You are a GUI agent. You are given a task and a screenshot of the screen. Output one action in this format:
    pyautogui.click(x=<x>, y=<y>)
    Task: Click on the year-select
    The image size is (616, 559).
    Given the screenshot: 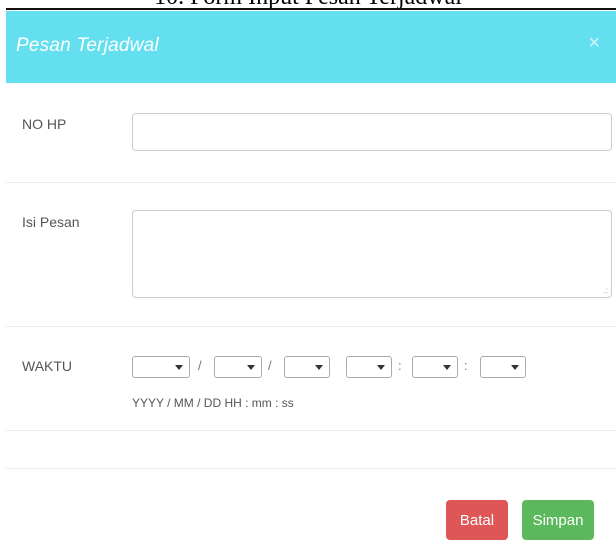 What is the action you would take?
    pyautogui.click(x=161, y=367)
    